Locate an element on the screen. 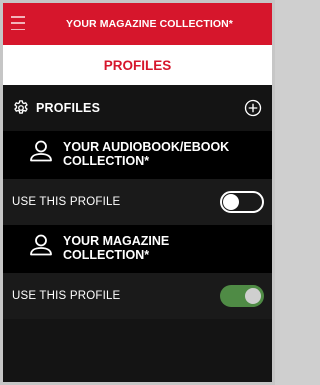  gear-icon is located at coordinates (21, 107).